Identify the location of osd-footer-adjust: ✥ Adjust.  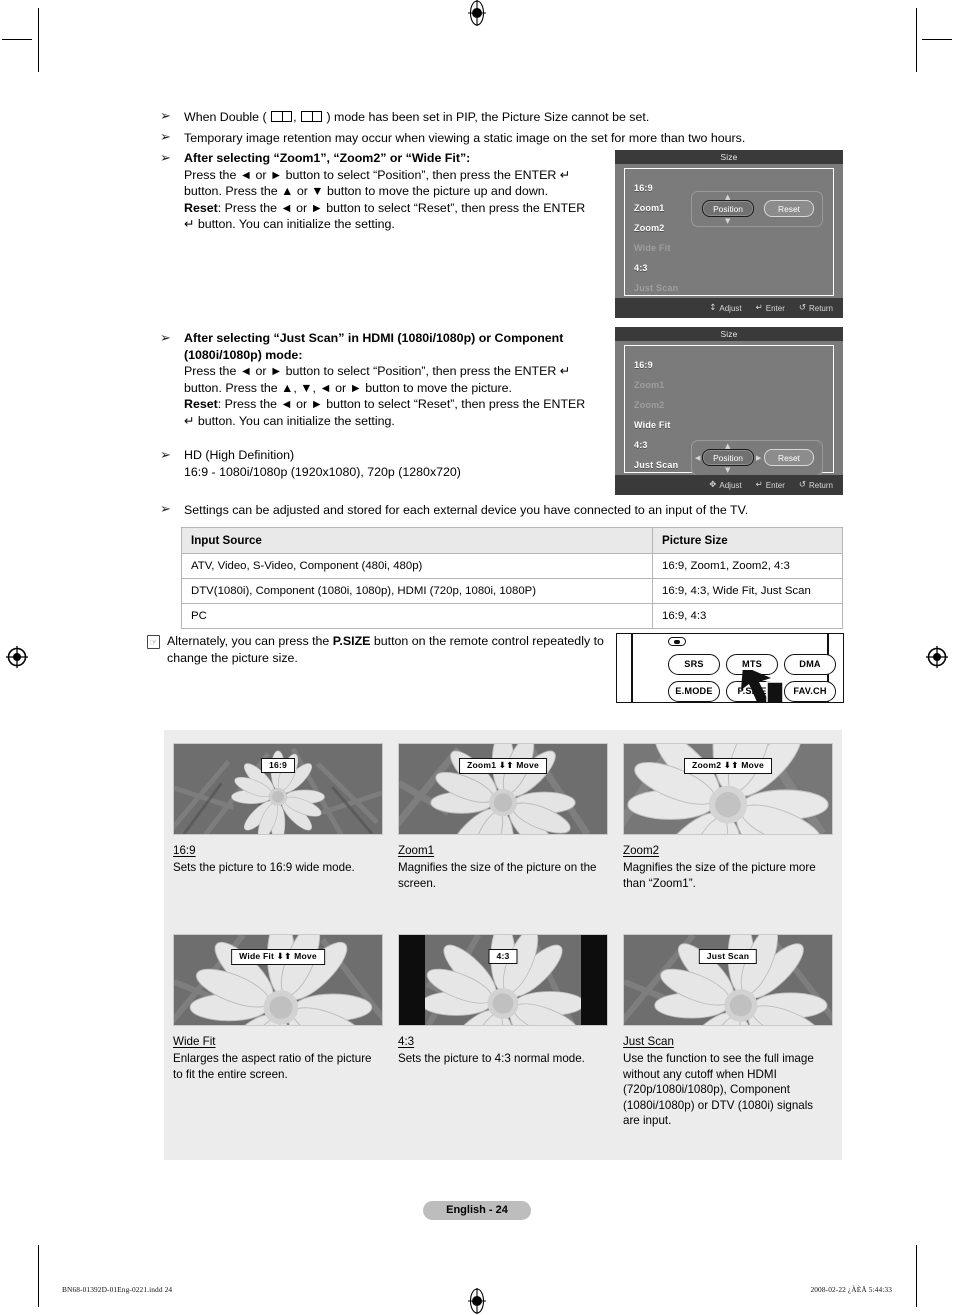
(725, 485).